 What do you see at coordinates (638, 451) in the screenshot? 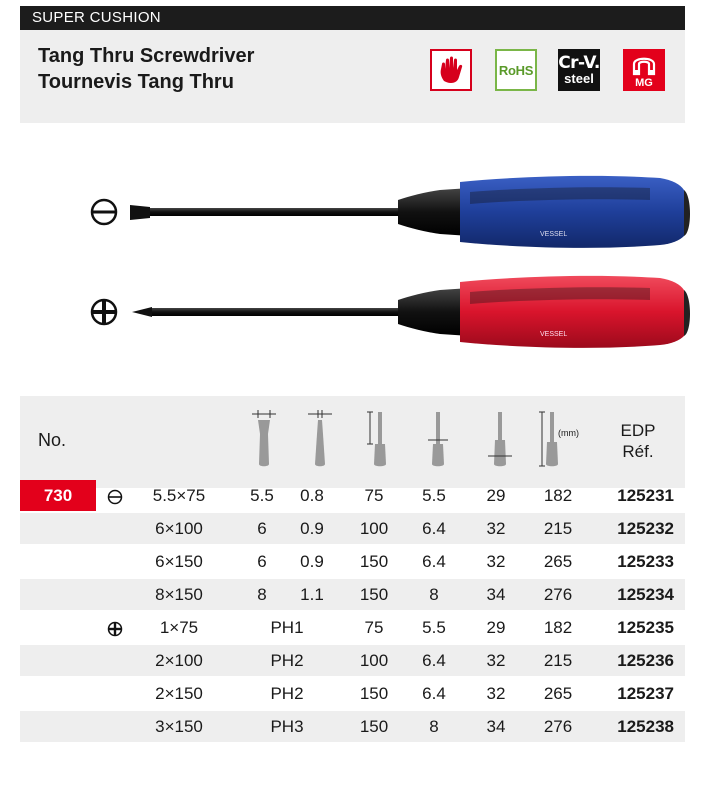
I see `ref-label: Réf.` at bounding box center [638, 451].